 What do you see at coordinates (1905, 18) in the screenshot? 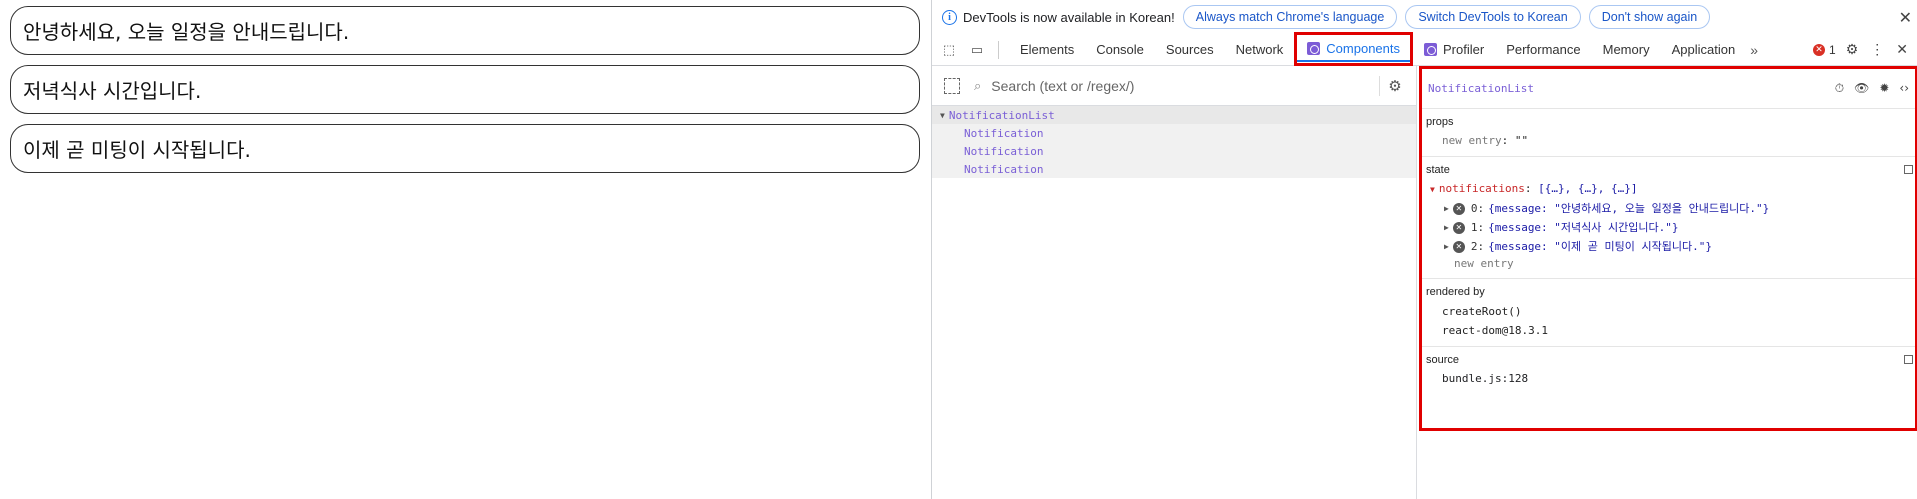
I see `close-infobar-icon: ✕` at bounding box center [1905, 18].